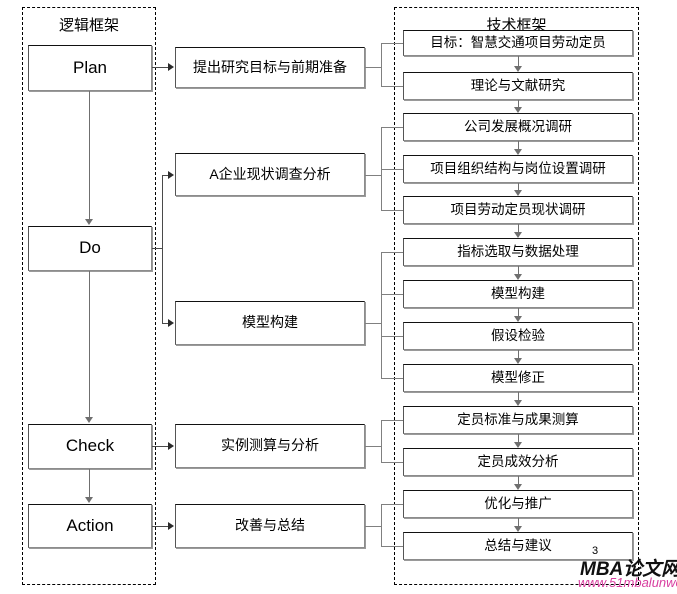 The width and height of the screenshot is (677, 594). Describe the element at coordinates (381, 64) in the screenshot. I see `bracket-stage1-spine` at that location.